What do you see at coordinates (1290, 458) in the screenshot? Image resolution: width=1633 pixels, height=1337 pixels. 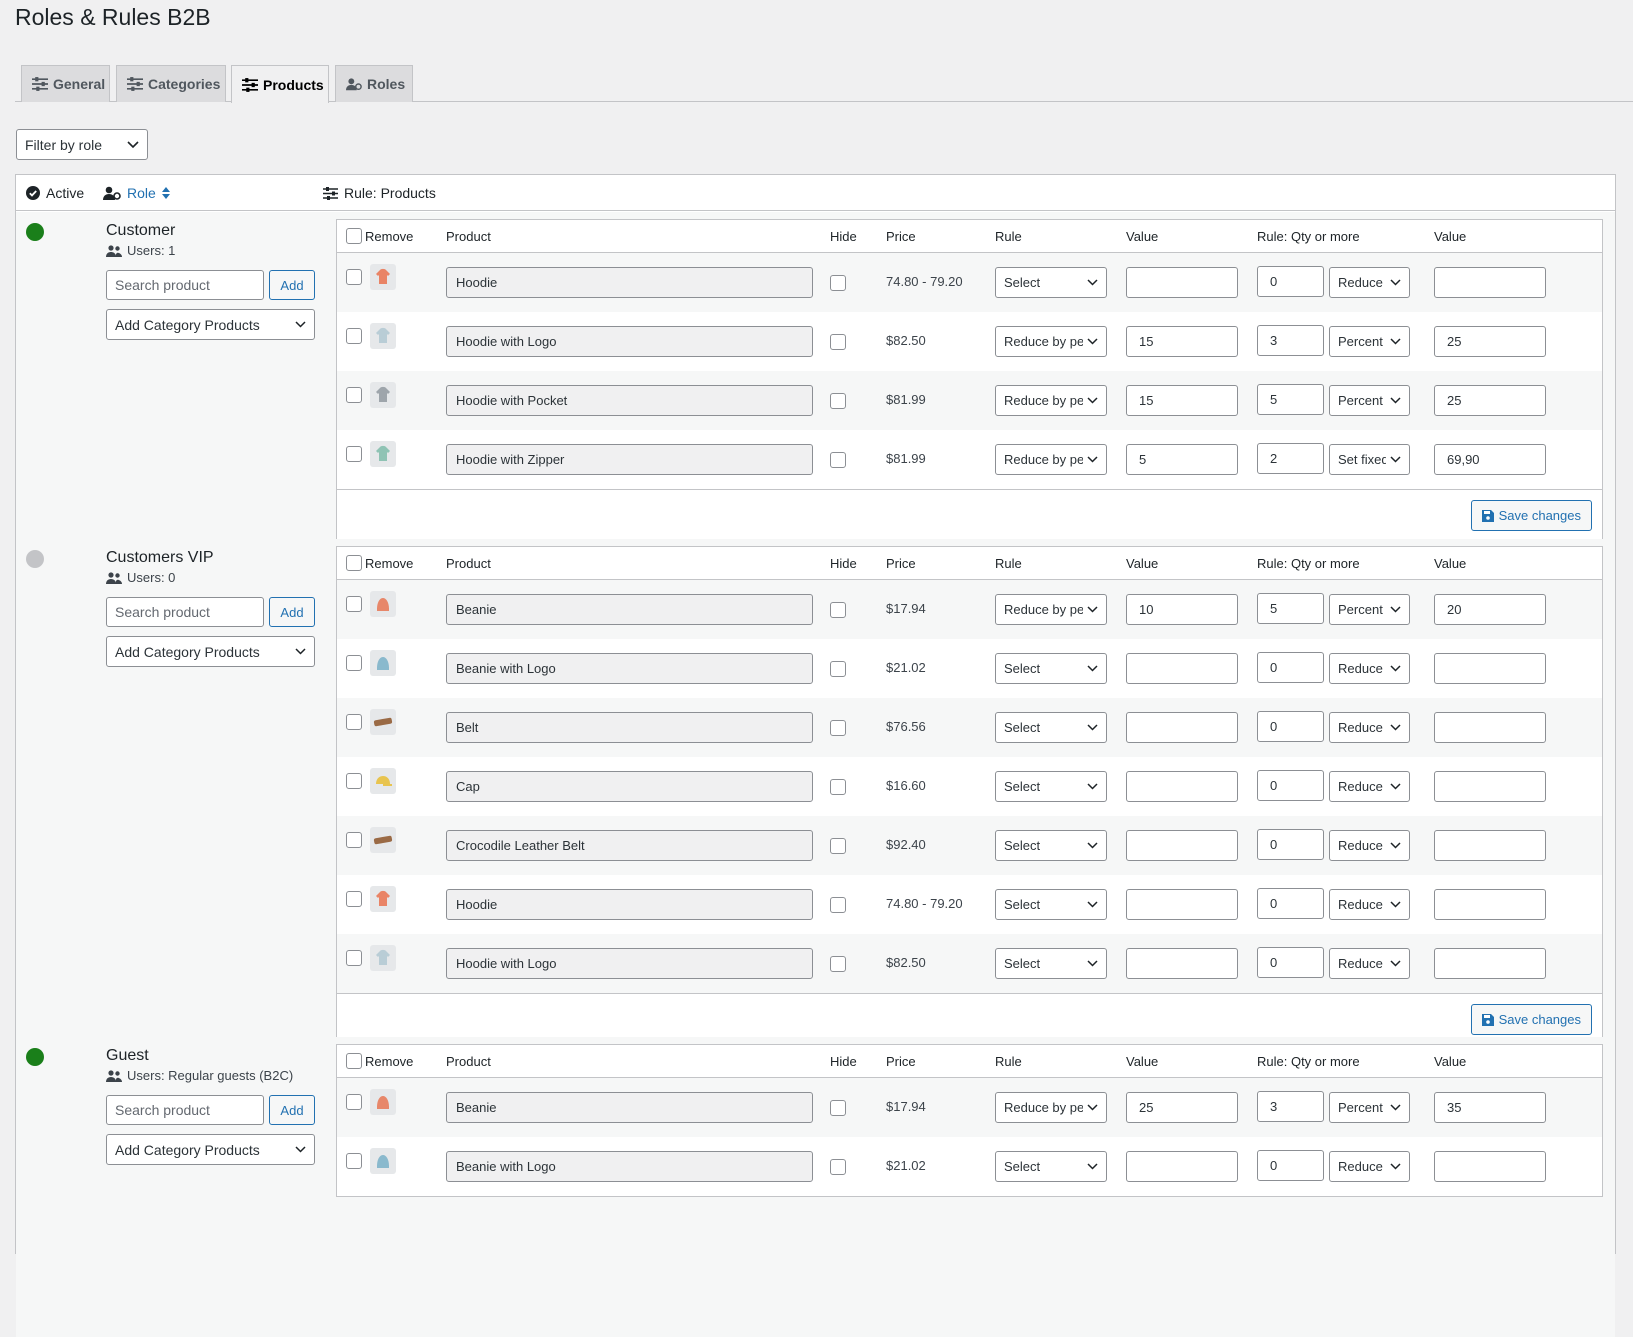 I see `qty-input: 2` at bounding box center [1290, 458].